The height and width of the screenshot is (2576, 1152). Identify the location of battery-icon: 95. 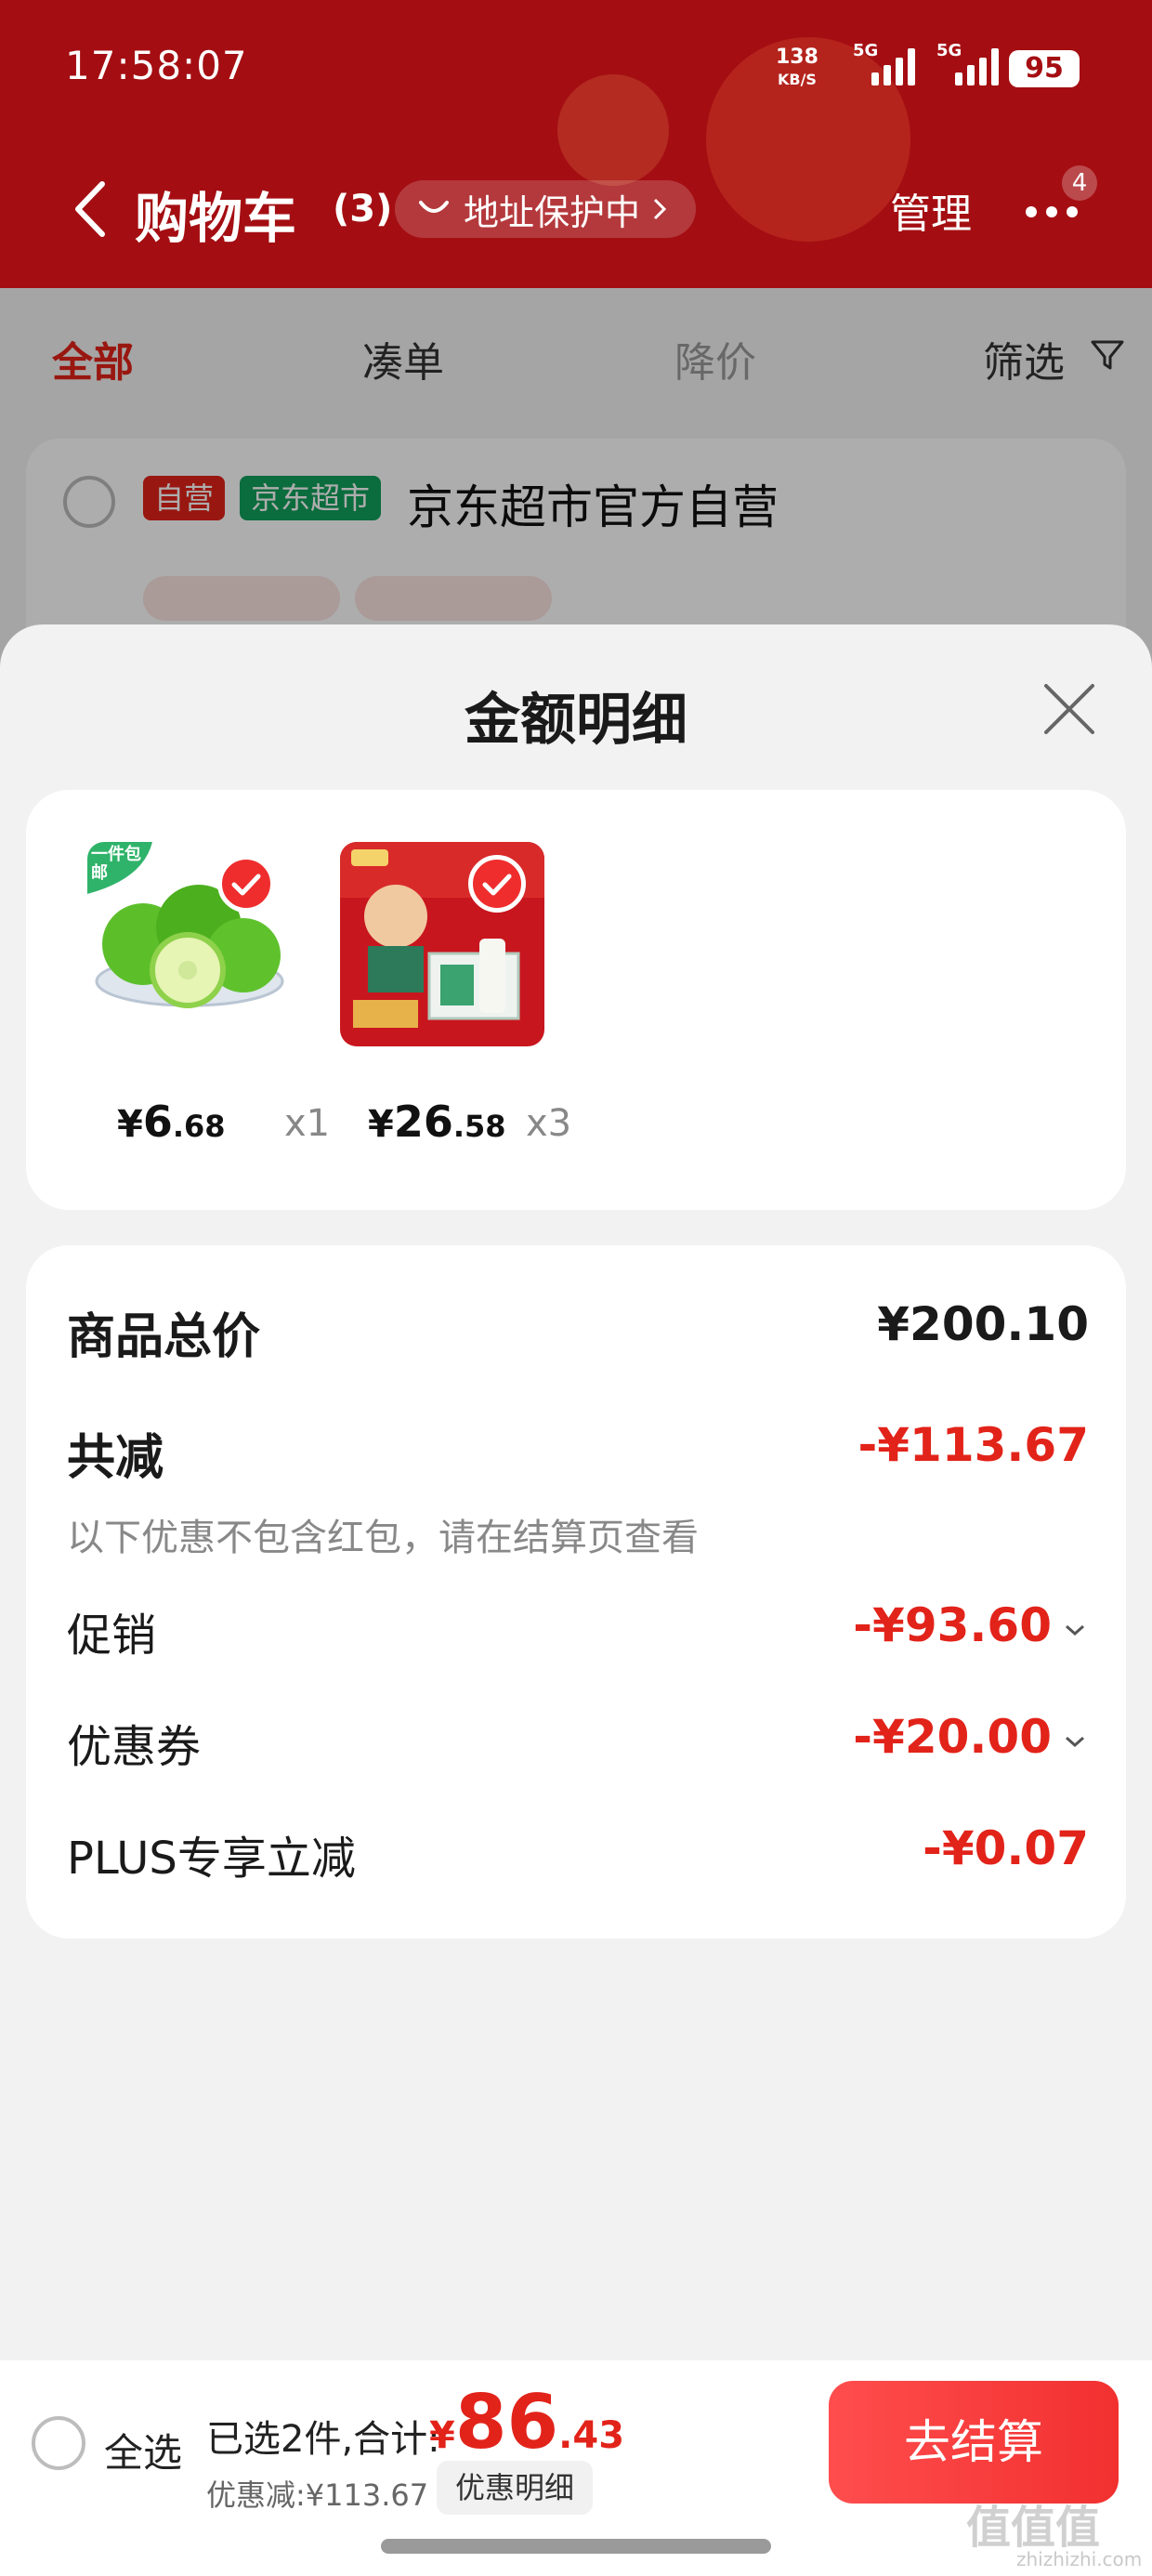
(1044, 68).